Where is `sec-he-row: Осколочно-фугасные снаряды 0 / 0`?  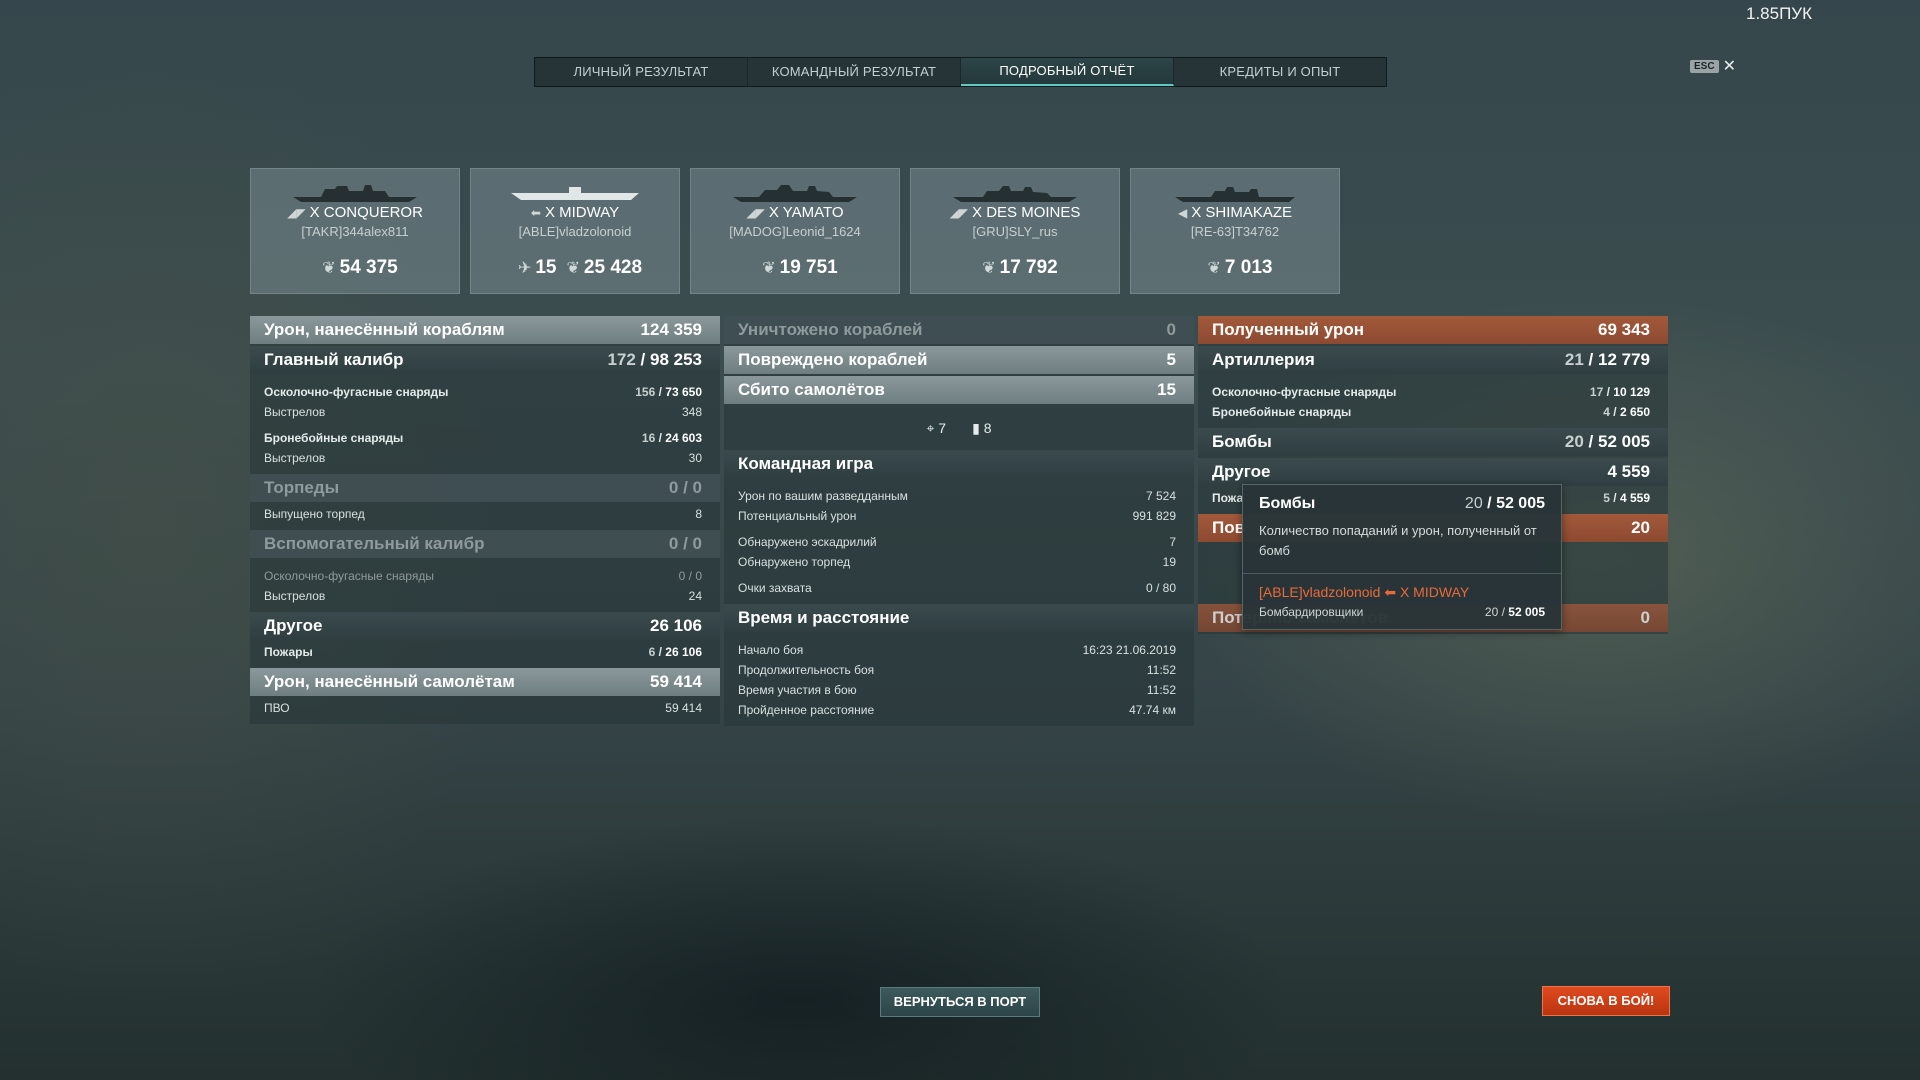
sec-he-row: Осколочно-фугасные снаряды 0 / 0 is located at coordinates (483, 576).